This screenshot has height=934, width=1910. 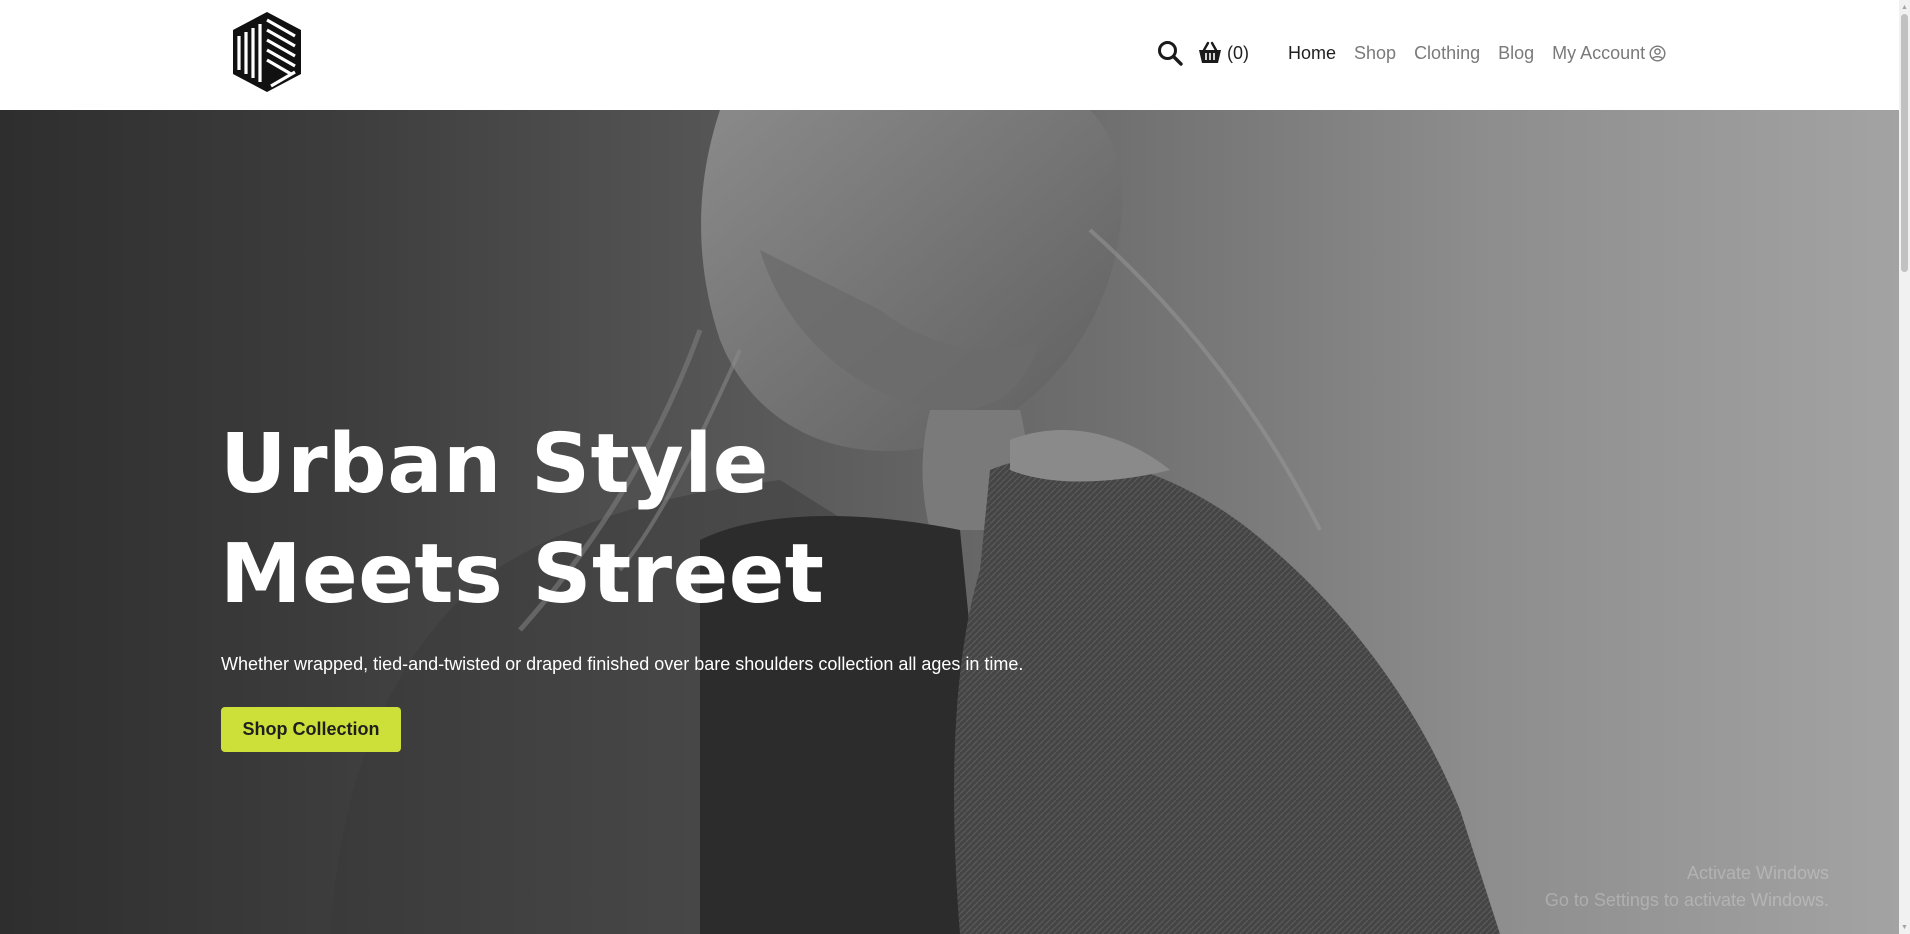 I want to click on brand-logo, so click(x=267, y=52).